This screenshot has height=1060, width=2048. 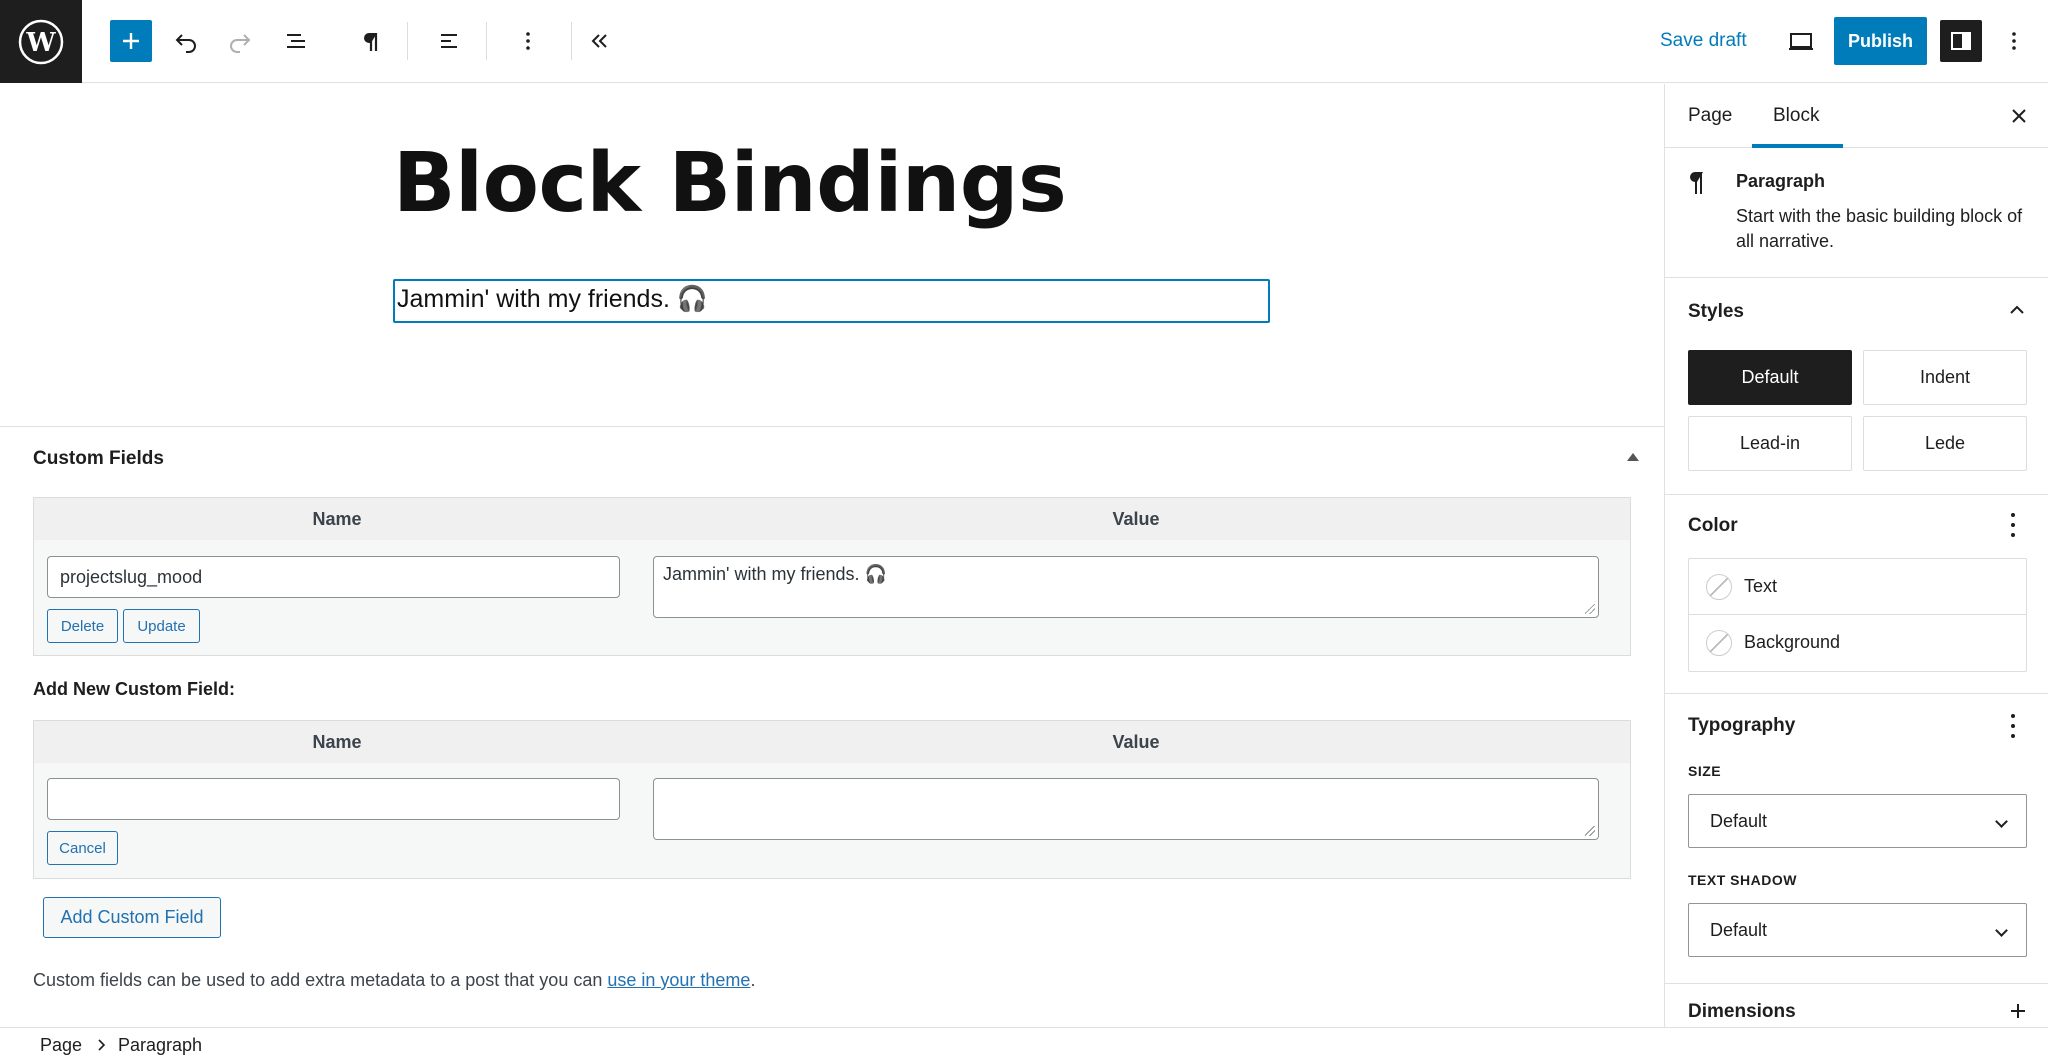 I want to click on color-item-background: Background, so click(x=1857, y=643).